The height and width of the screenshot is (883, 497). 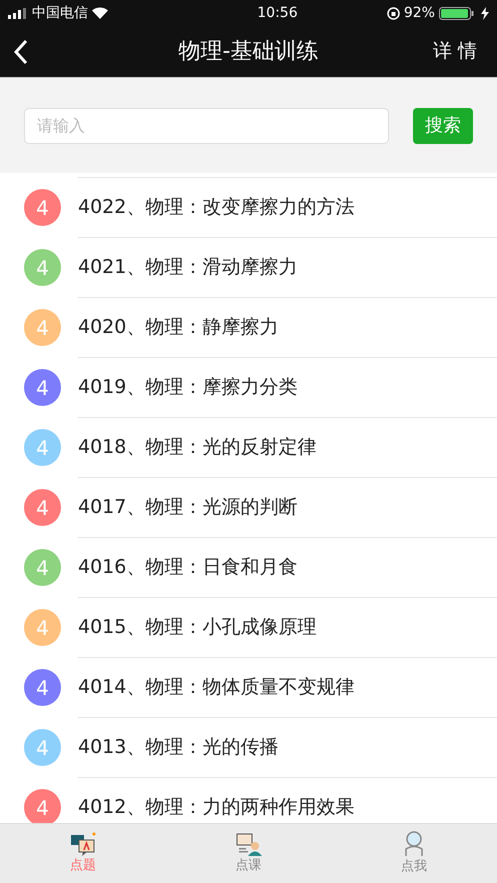 I want to click on item-title: 4014、物理：物体质量不变规律, so click(x=216, y=687).